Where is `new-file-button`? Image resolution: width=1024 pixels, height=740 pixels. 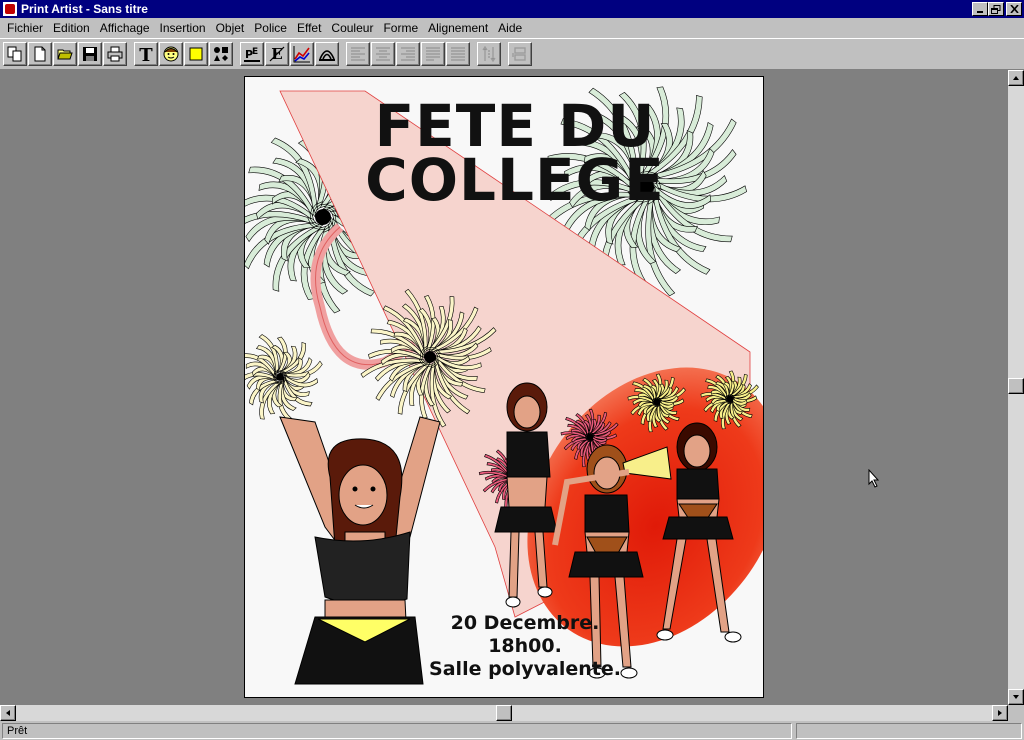 new-file-button is located at coordinates (40, 54).